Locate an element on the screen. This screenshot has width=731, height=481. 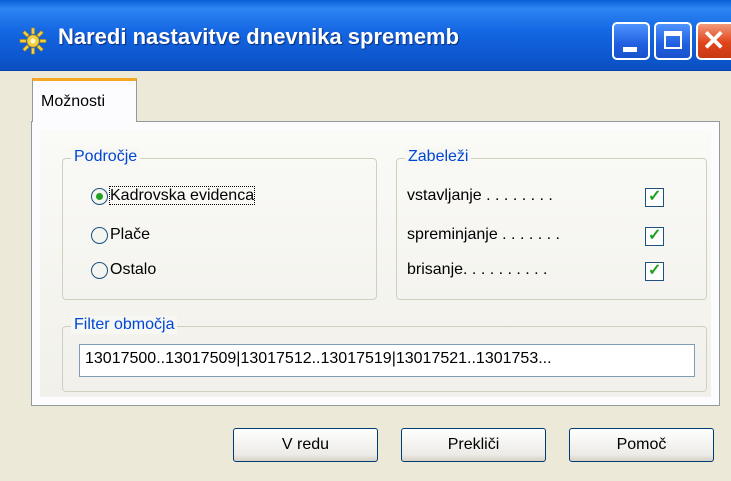
cancel-button: Prekliči is located at coordinates (473, 445).